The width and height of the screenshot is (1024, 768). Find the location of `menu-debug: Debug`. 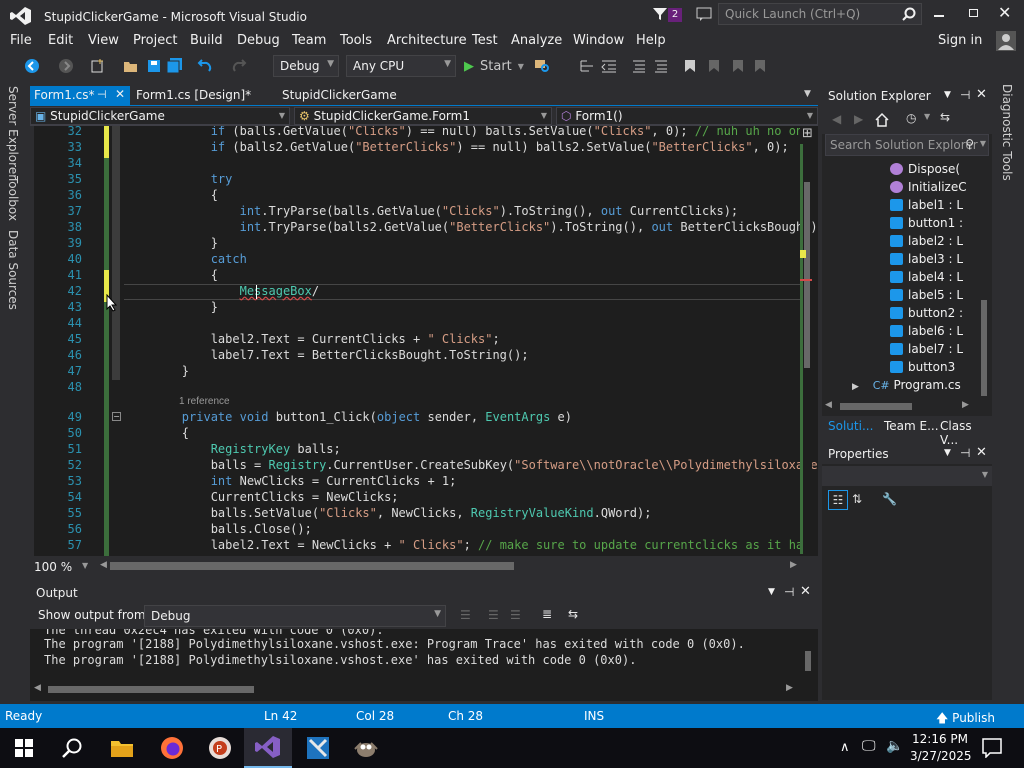

menu-debug: Debug is located at coordinates (258, 40).